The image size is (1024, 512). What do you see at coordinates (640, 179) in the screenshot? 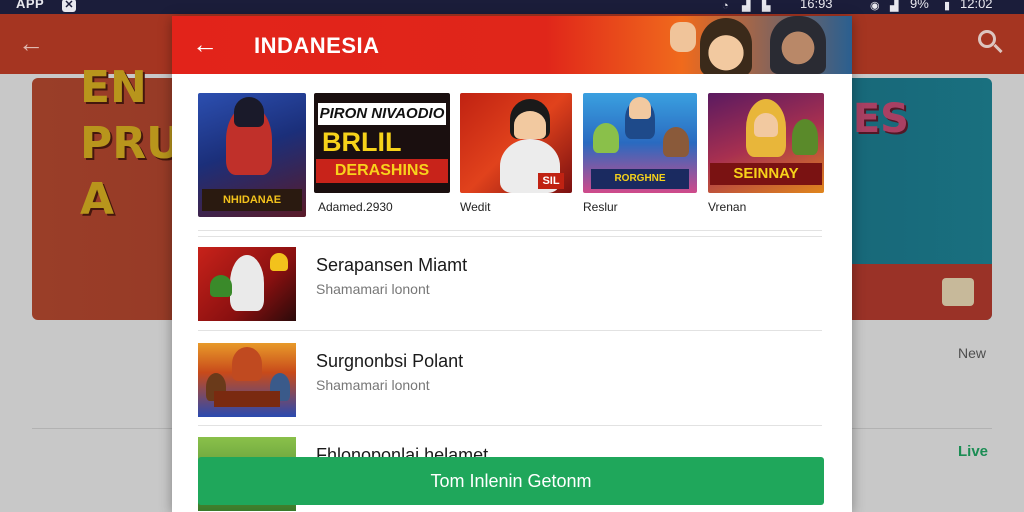
I see `game-cover-text: RORGHNE PONNIAOS` at bounding box center [640, 179].